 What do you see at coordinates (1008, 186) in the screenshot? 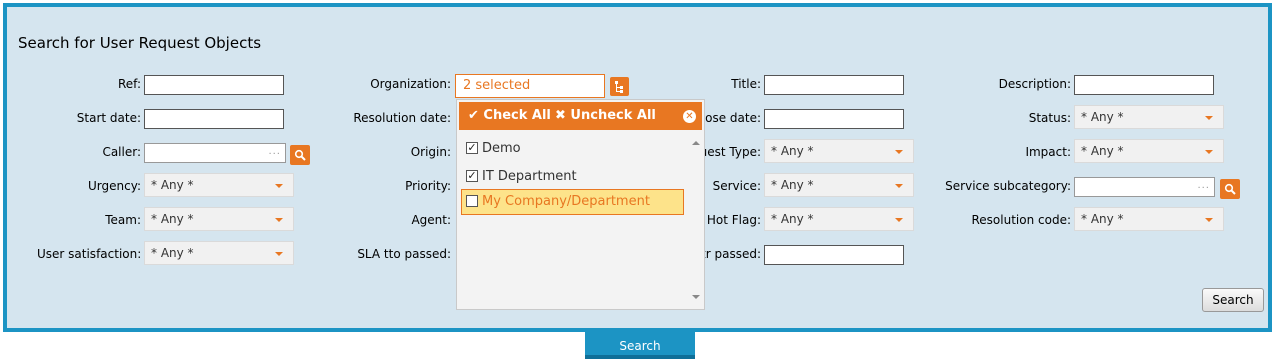
I see `service-subcategory-label: Service subcategory:` at bounding box center [1008, 186].